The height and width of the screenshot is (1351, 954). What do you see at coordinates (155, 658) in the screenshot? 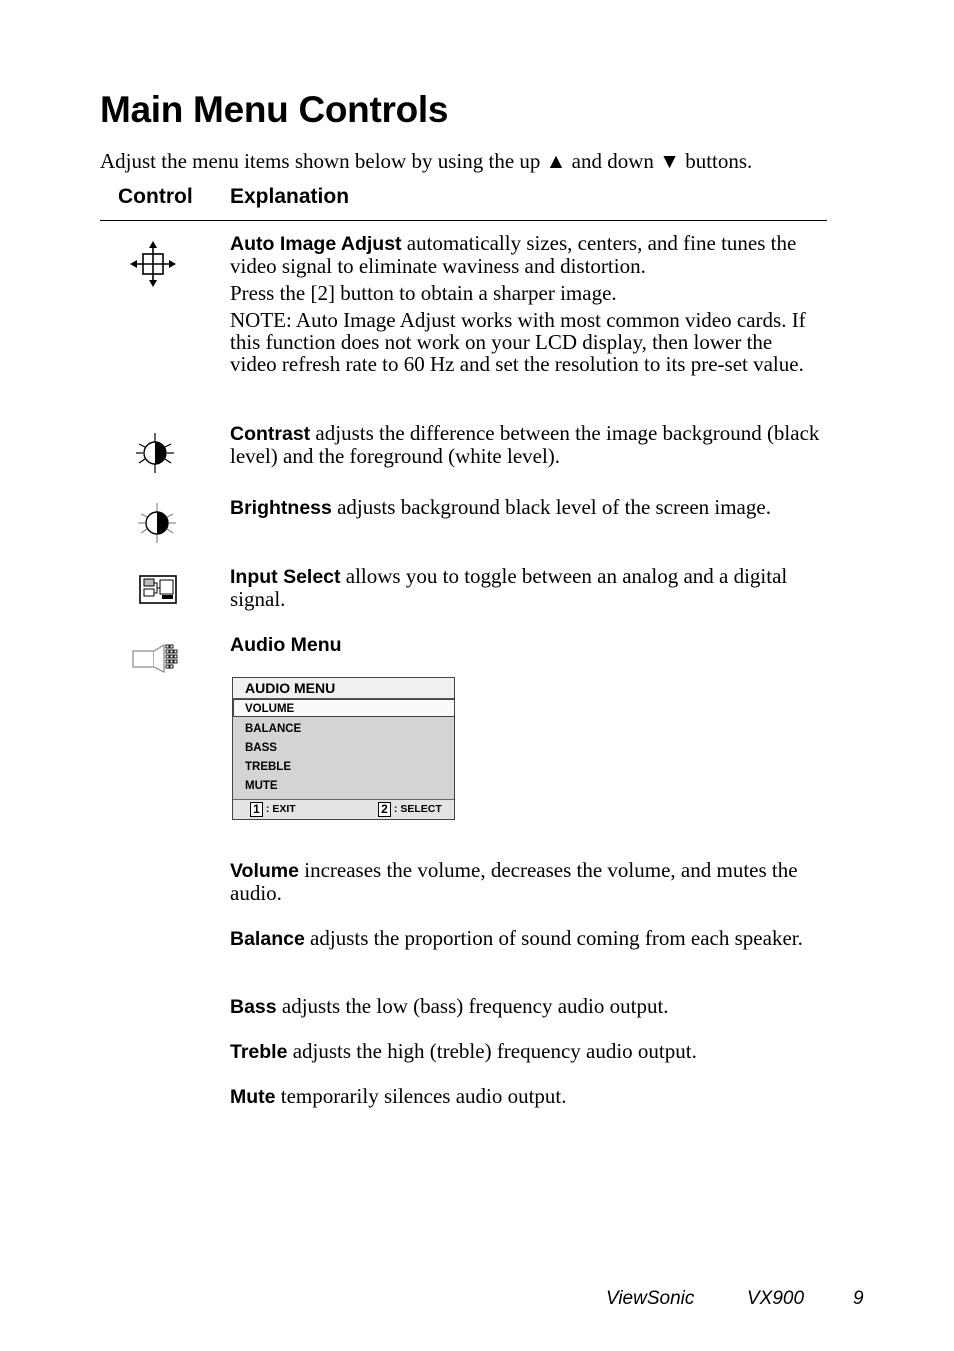
I see `audio-menu-icon` at bounding box center [155, 658].